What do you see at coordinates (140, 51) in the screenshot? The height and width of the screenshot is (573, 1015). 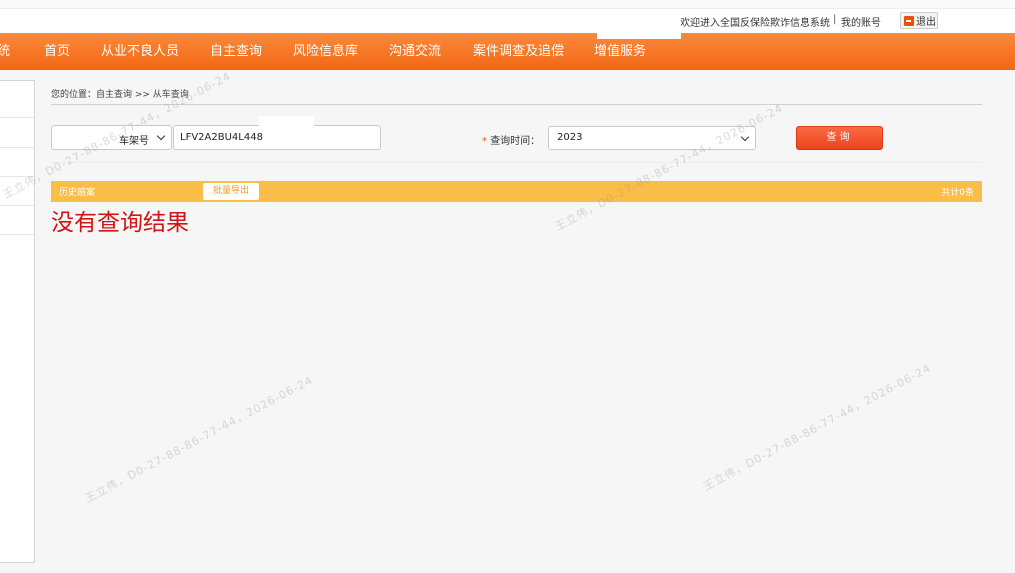 I see `nav-item-bad-practitioners: 从业不良人员` at bounding box center [140, 51].